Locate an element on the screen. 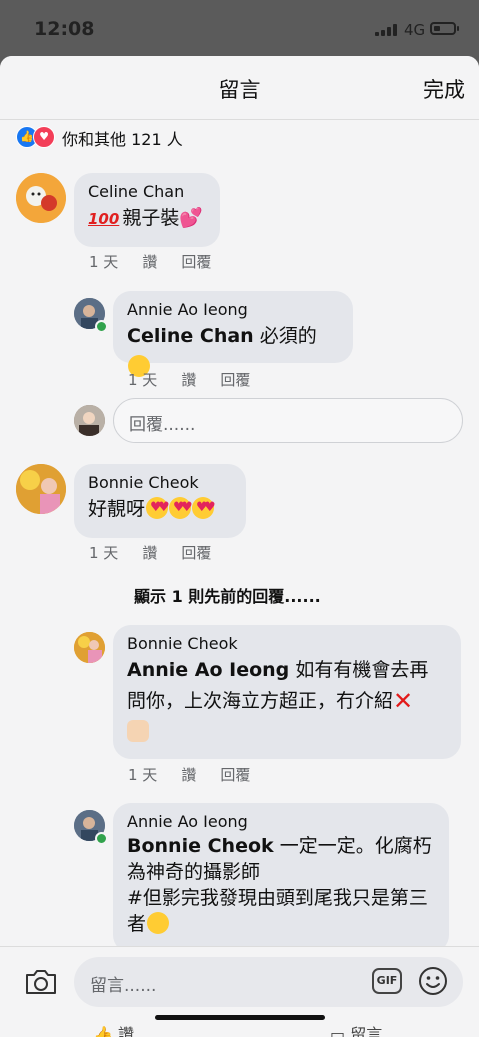 The height and width of the screenshot is (1037, 479). current-user-avatar is located at coordinates (89, 420).